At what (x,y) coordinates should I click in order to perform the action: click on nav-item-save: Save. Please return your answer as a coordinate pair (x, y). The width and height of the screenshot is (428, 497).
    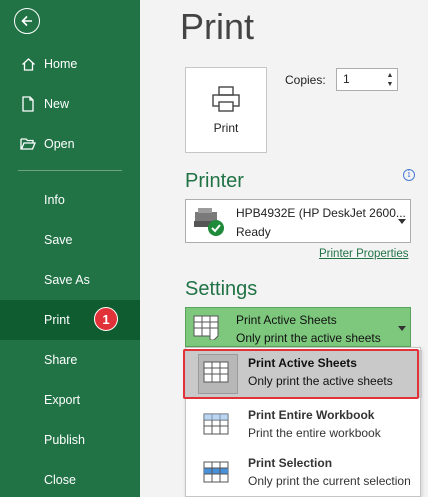
    Looking at the image, I should click on (70, 240).